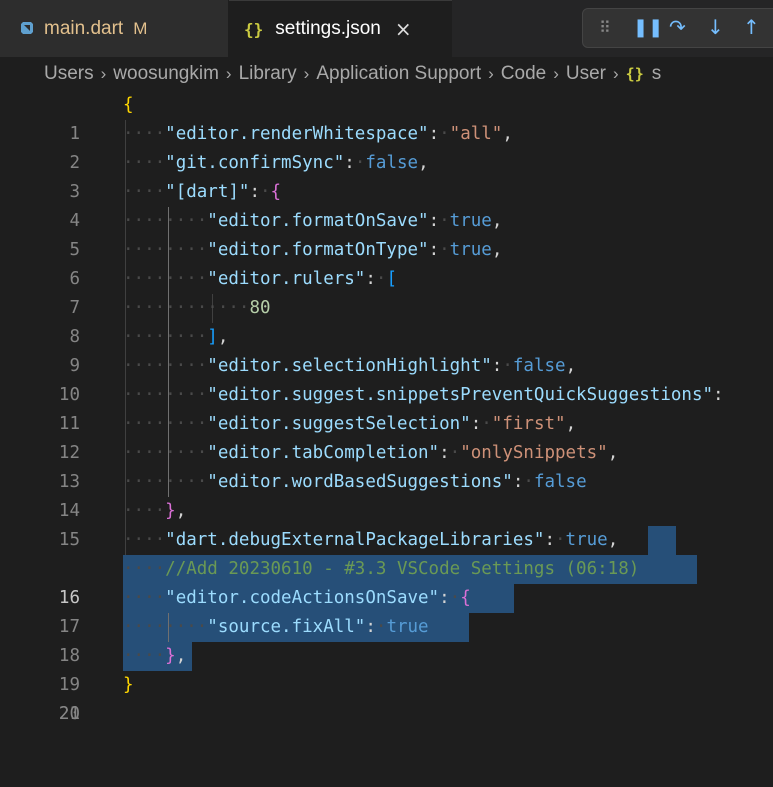  Describe the element at coordinates (386, 146) in the screenshot. I see `code-line: 2 ····"editor.renderWhitespace":·"all",` at that location.